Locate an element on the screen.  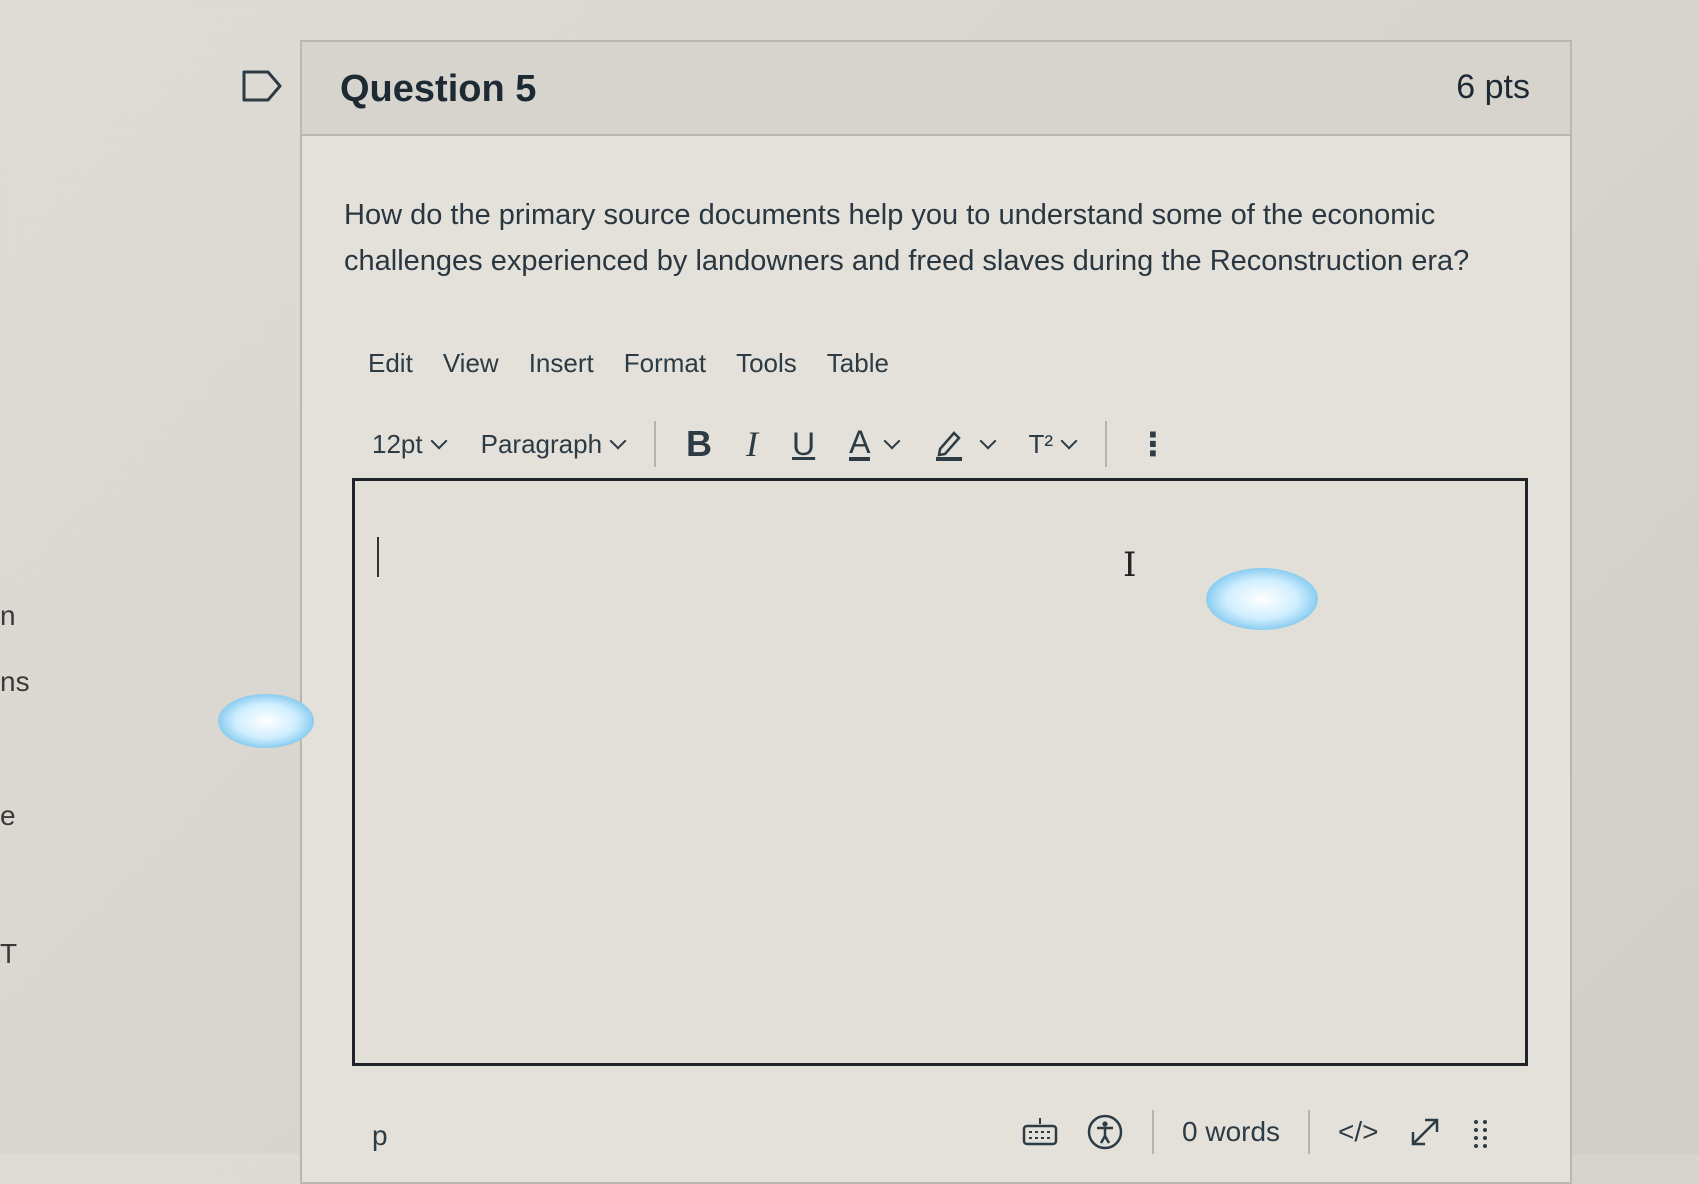
editor-toolbar: 12pt Paragraph B I U A T² ⋮ is located at coordinates (832, 444).